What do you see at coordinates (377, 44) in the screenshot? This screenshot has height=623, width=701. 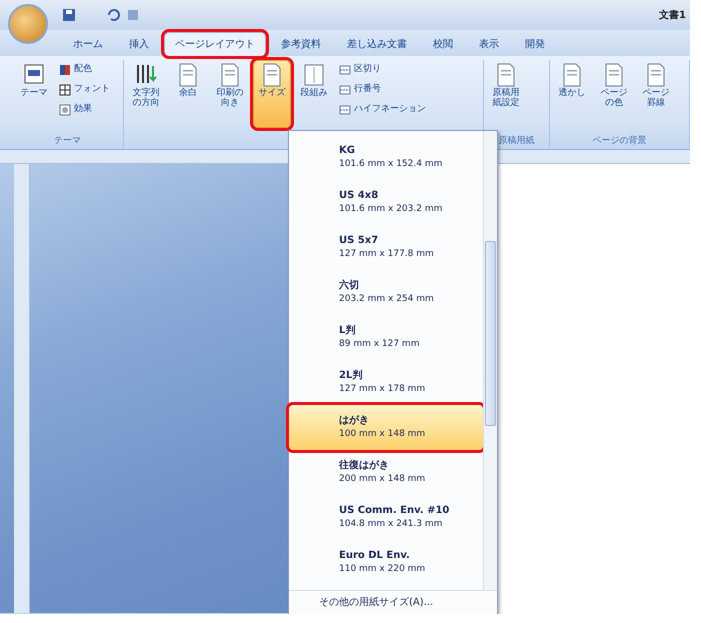 I see `ribbon-tab: 差し込み文書` at bounding box center [377, 44].